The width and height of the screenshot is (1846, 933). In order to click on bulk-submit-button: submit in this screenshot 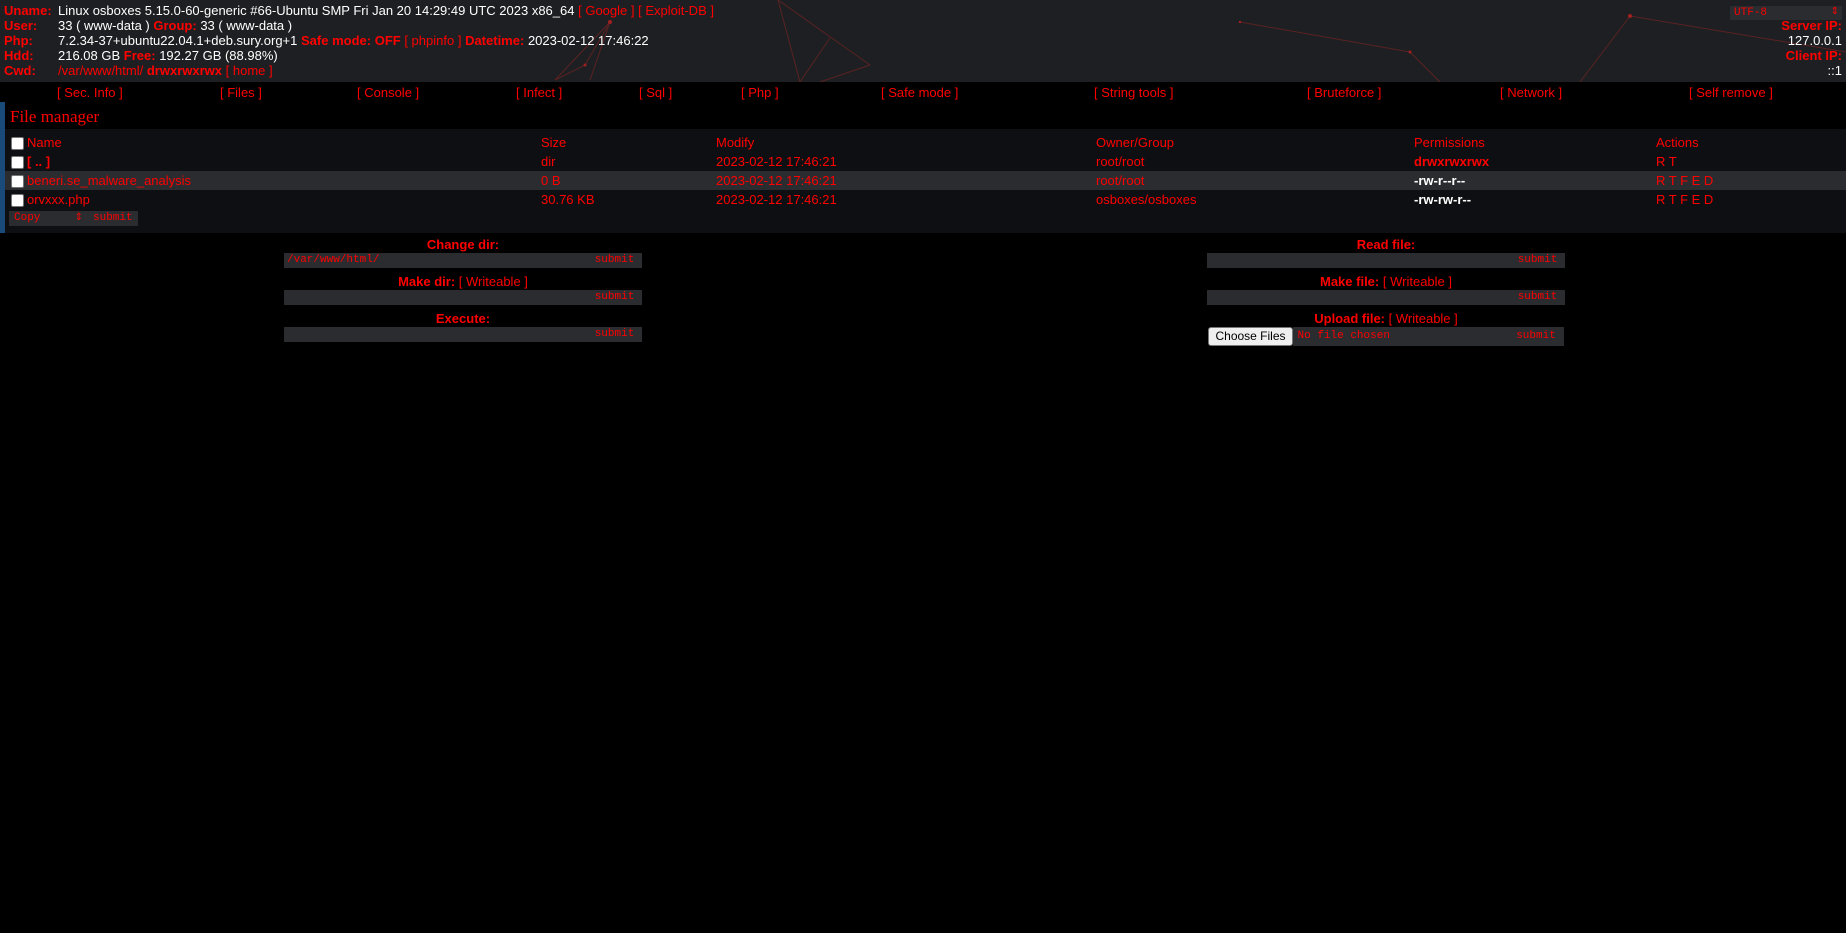, I will do `click(113, 218)`.